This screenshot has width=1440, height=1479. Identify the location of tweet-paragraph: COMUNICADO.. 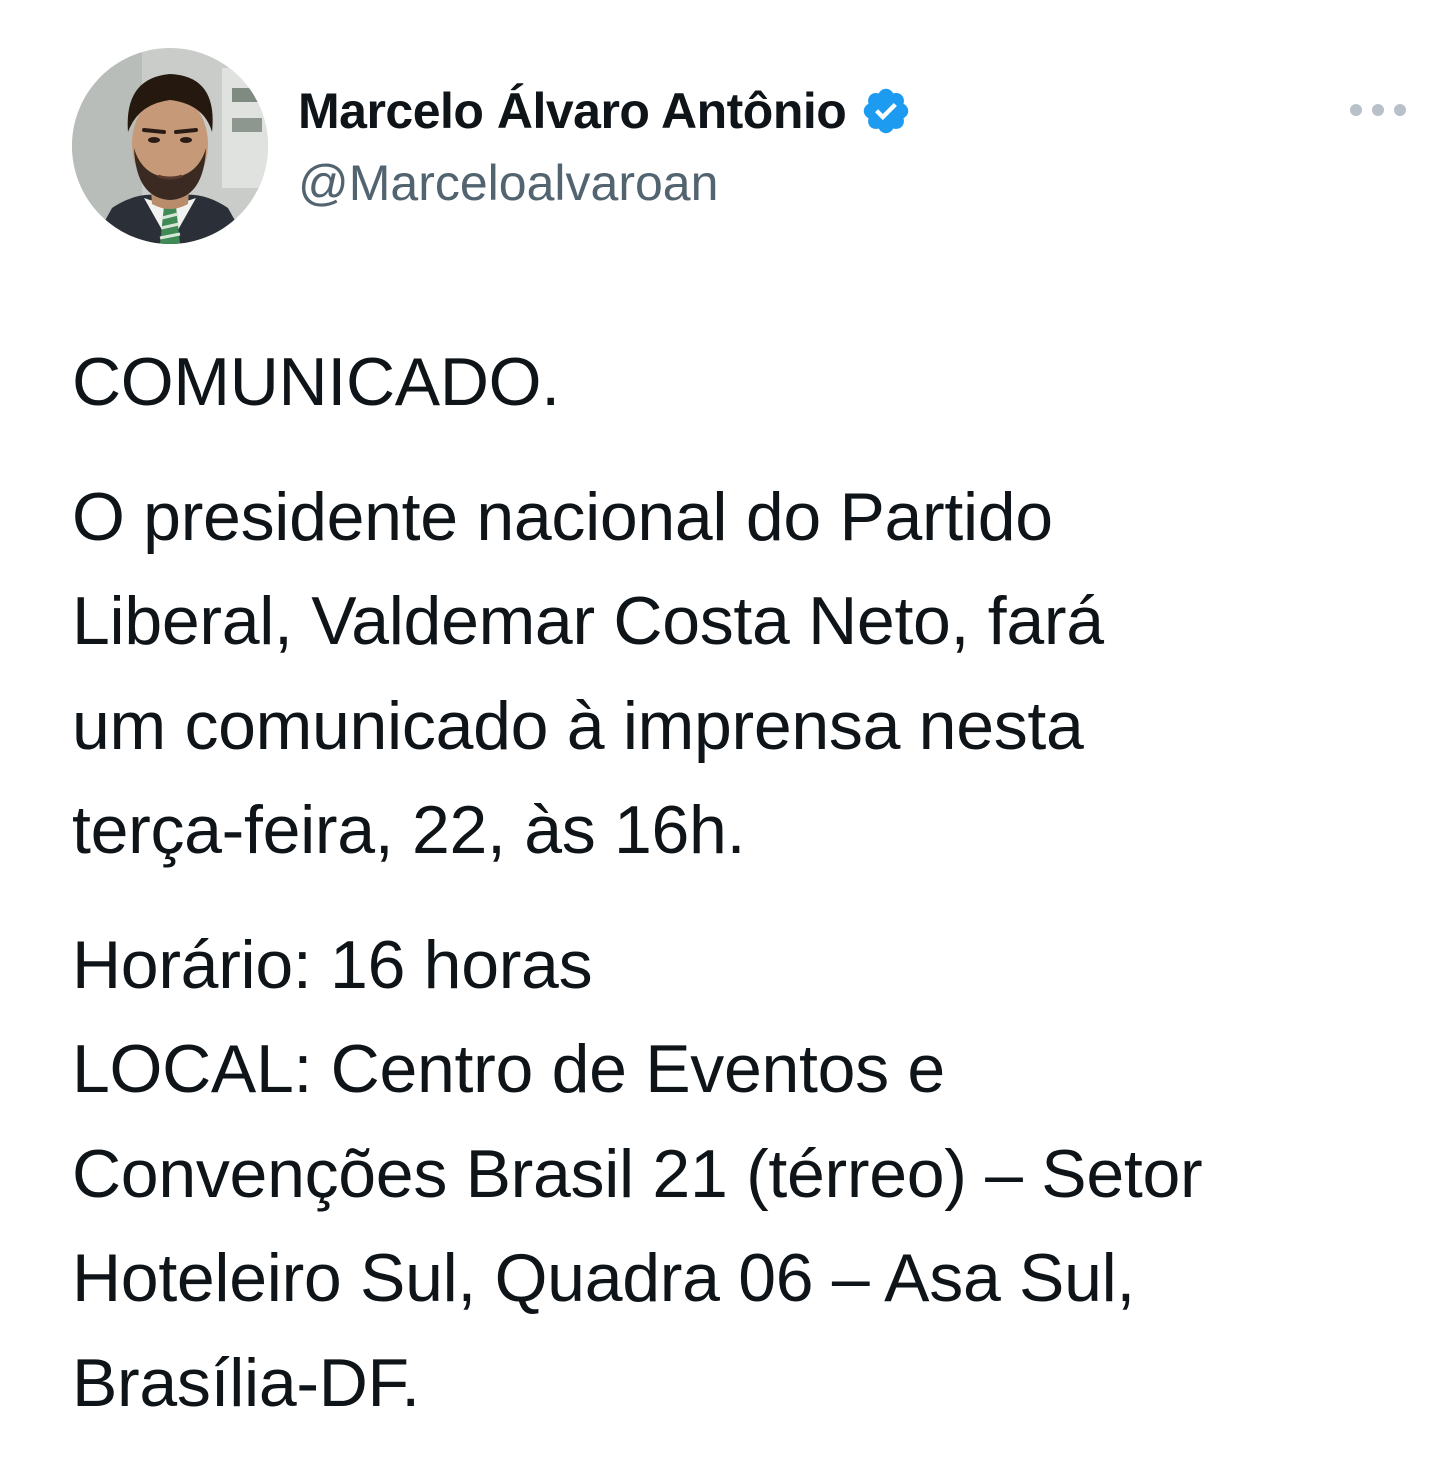
(316, 382).